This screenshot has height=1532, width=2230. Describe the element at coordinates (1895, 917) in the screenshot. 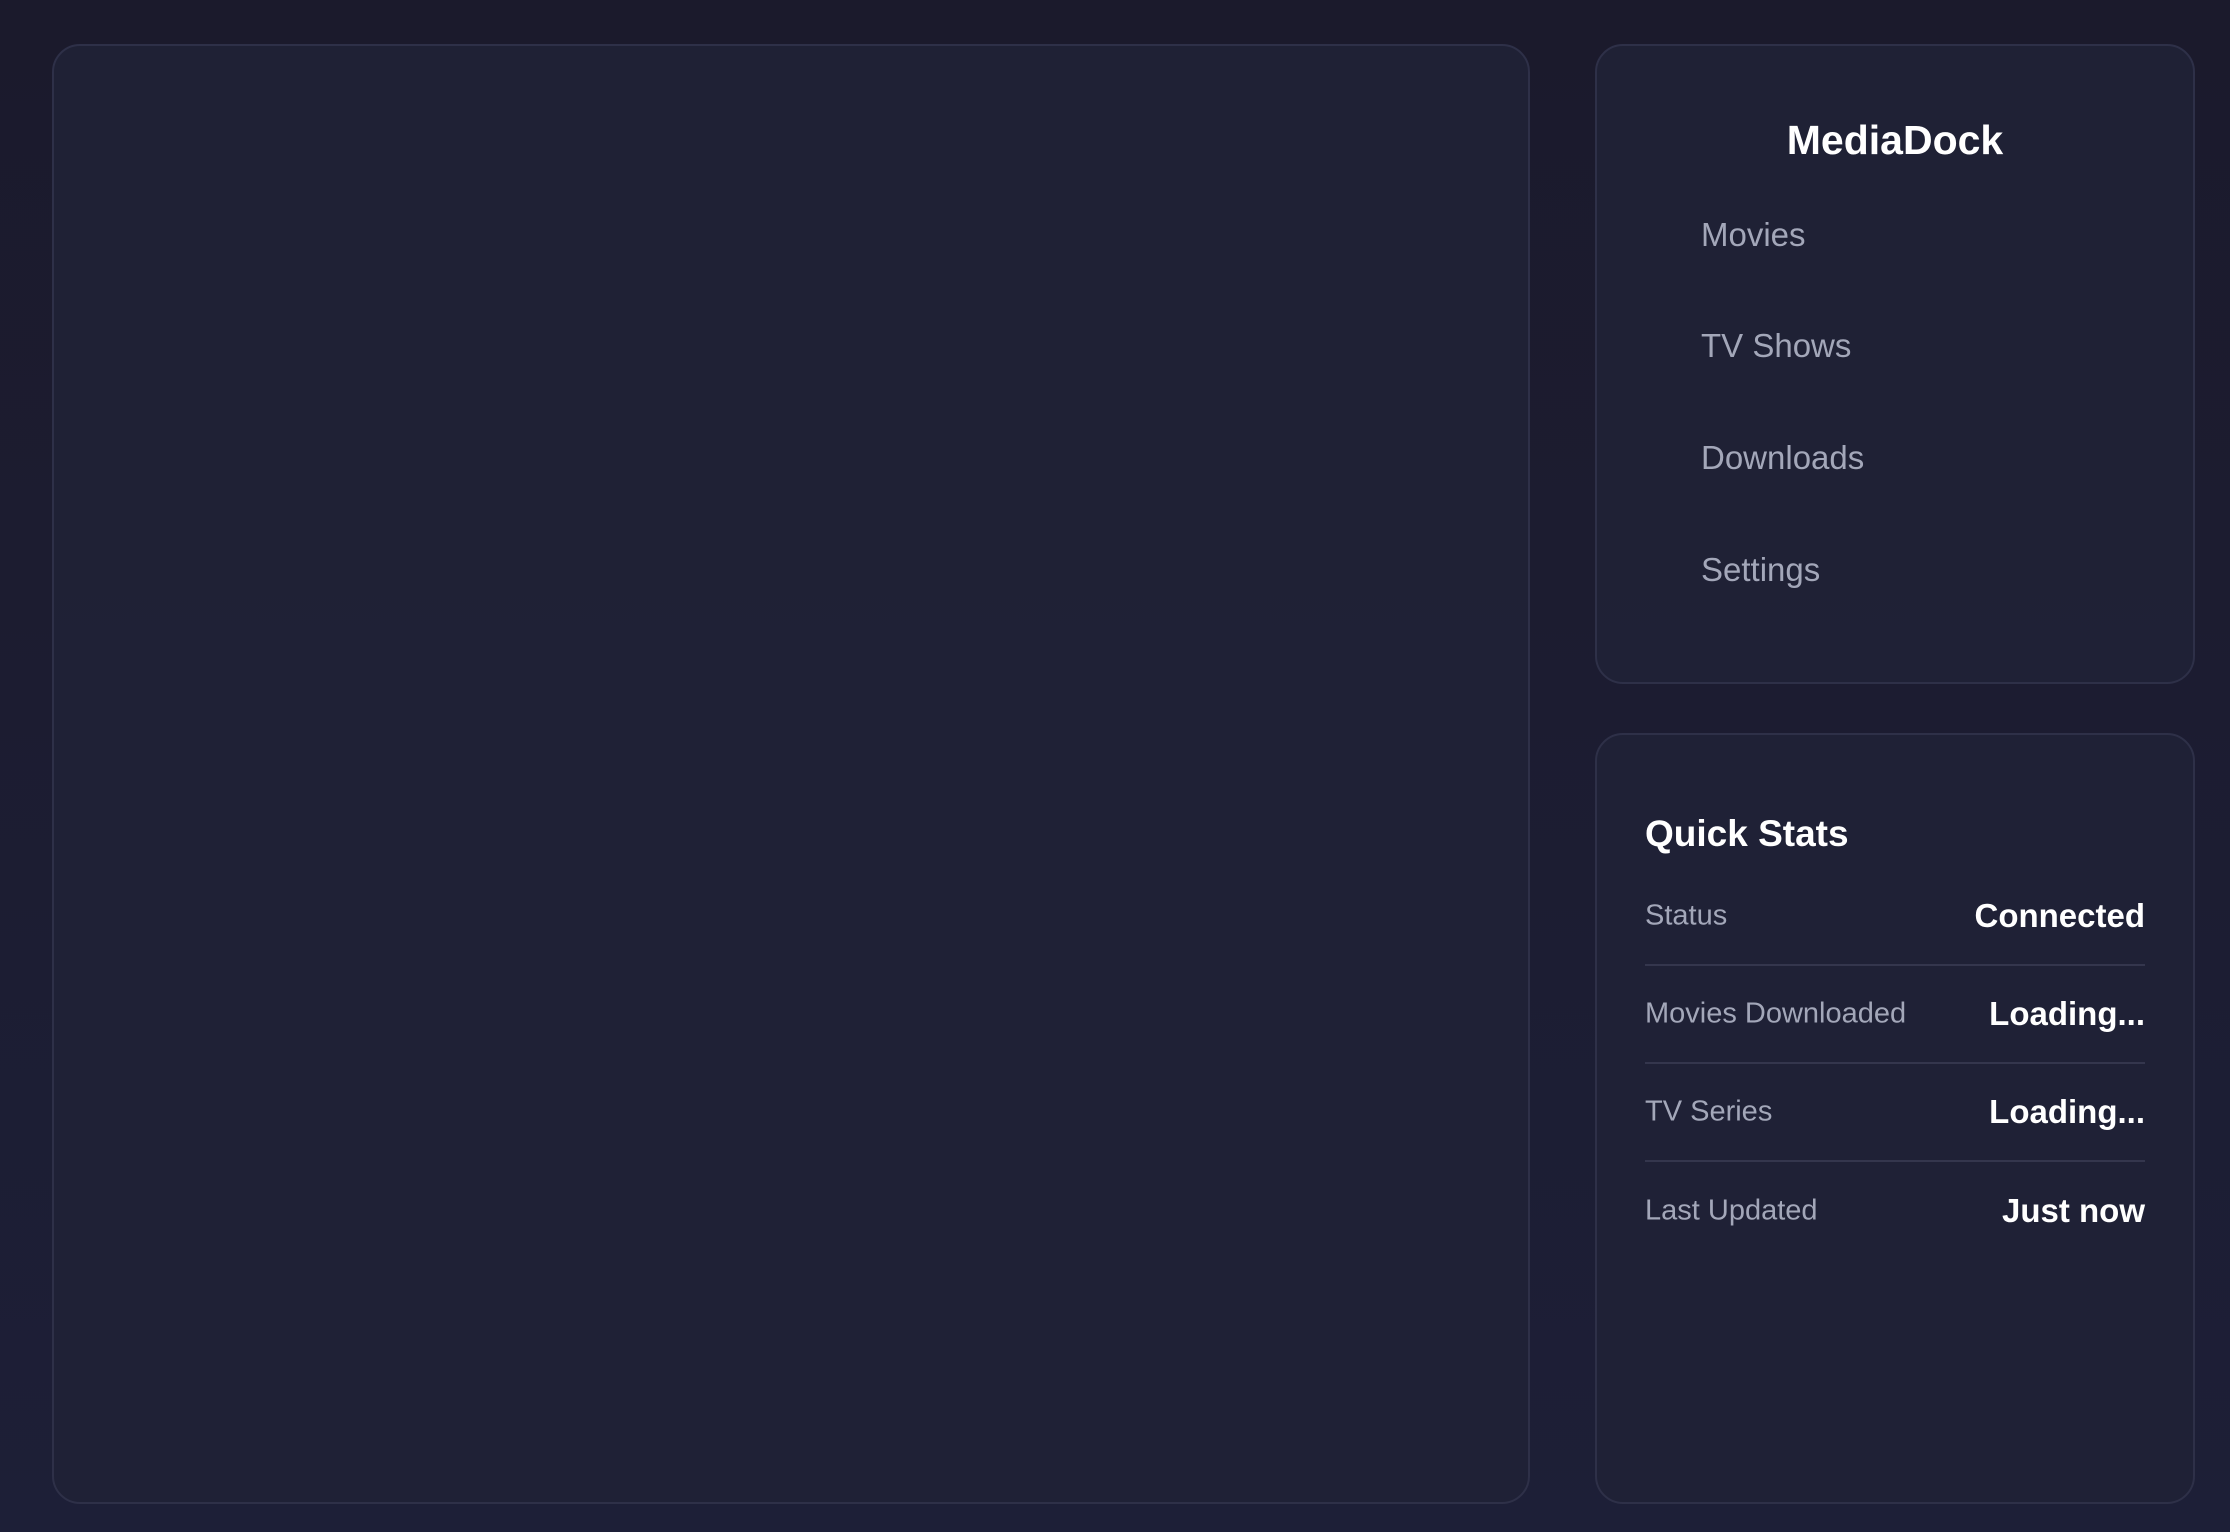

I see `stat-row-status: Status Connected` at that location.